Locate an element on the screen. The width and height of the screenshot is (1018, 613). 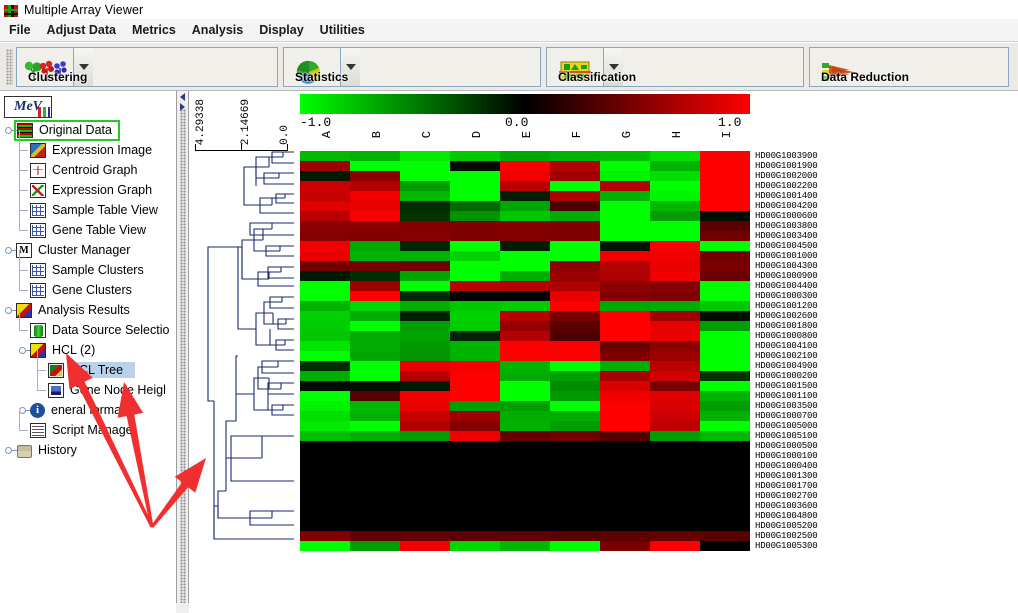
tree-node-hcl: HCL (2) is located at coordinates (88, 350).